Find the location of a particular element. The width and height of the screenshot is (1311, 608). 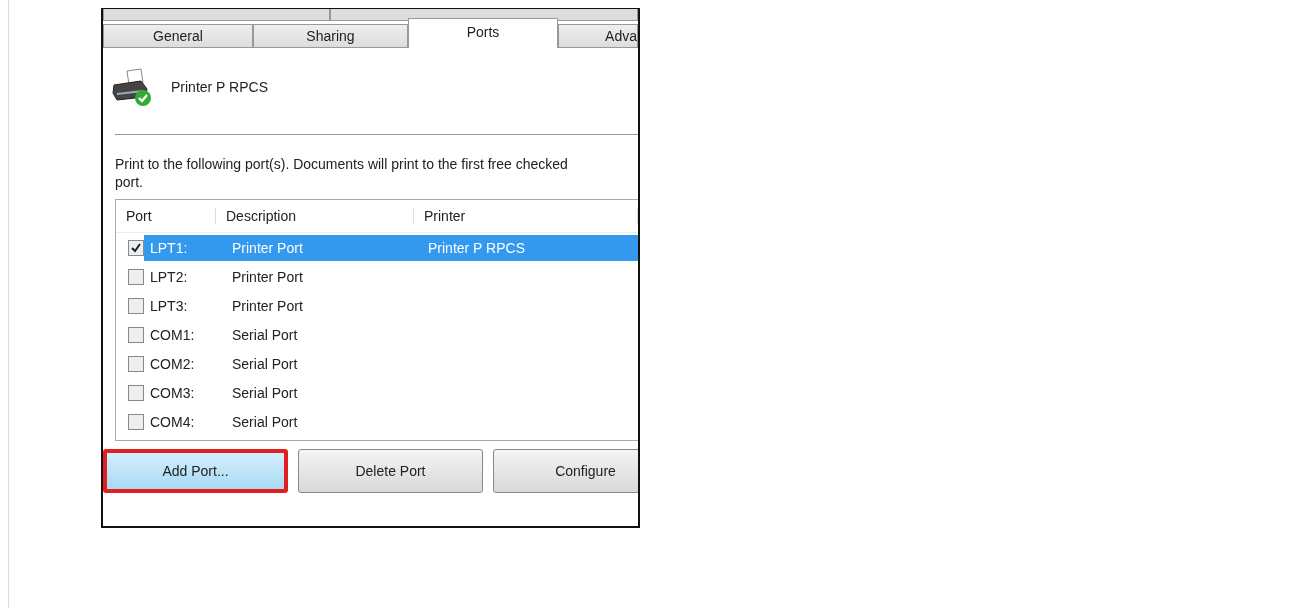

port-row: COM1: Serial Port is located at coordinates (391, 334).